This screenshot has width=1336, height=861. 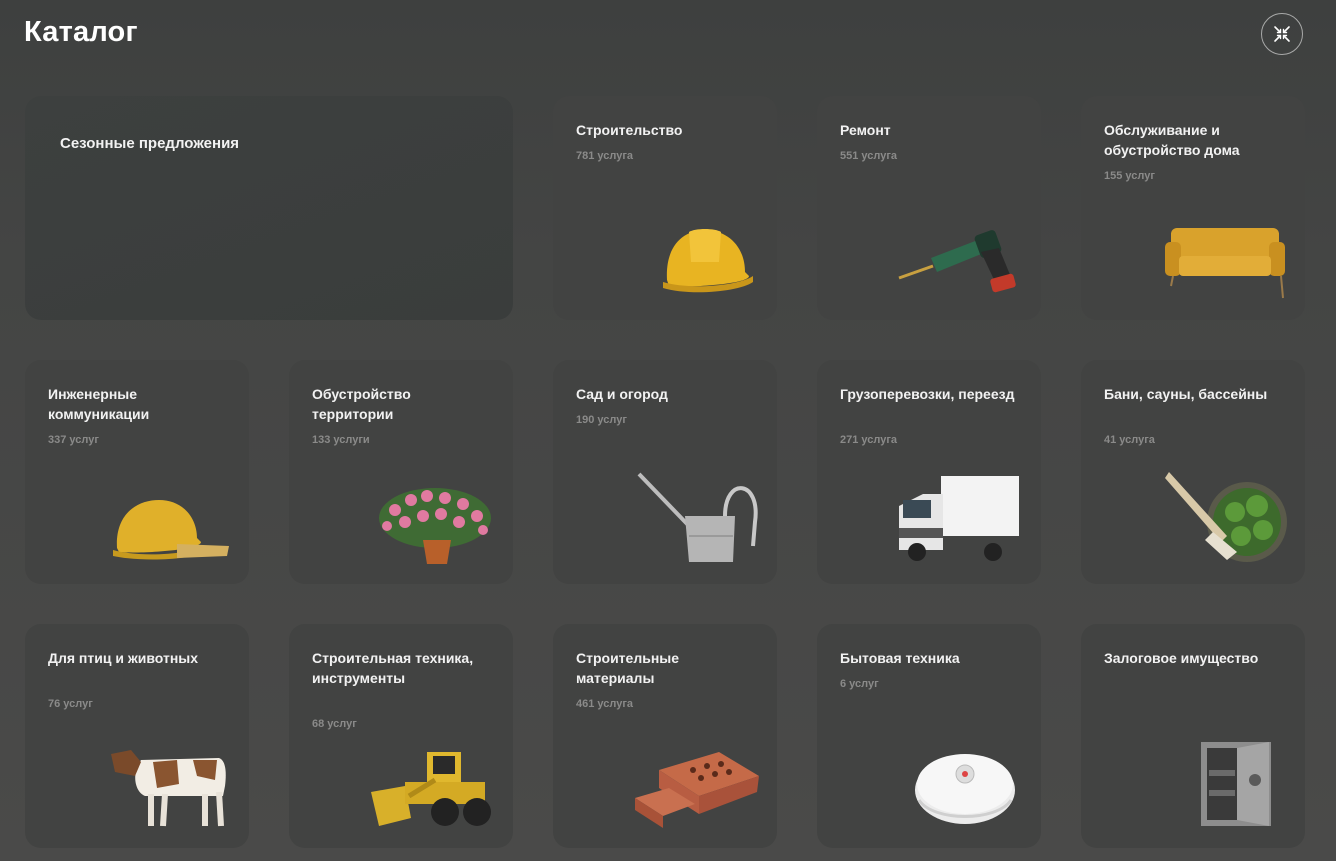 What do you see at coordinates (965, 789) in the screenshot?
I see `robot-vacuum-icon` at bounding box center [965, 789].